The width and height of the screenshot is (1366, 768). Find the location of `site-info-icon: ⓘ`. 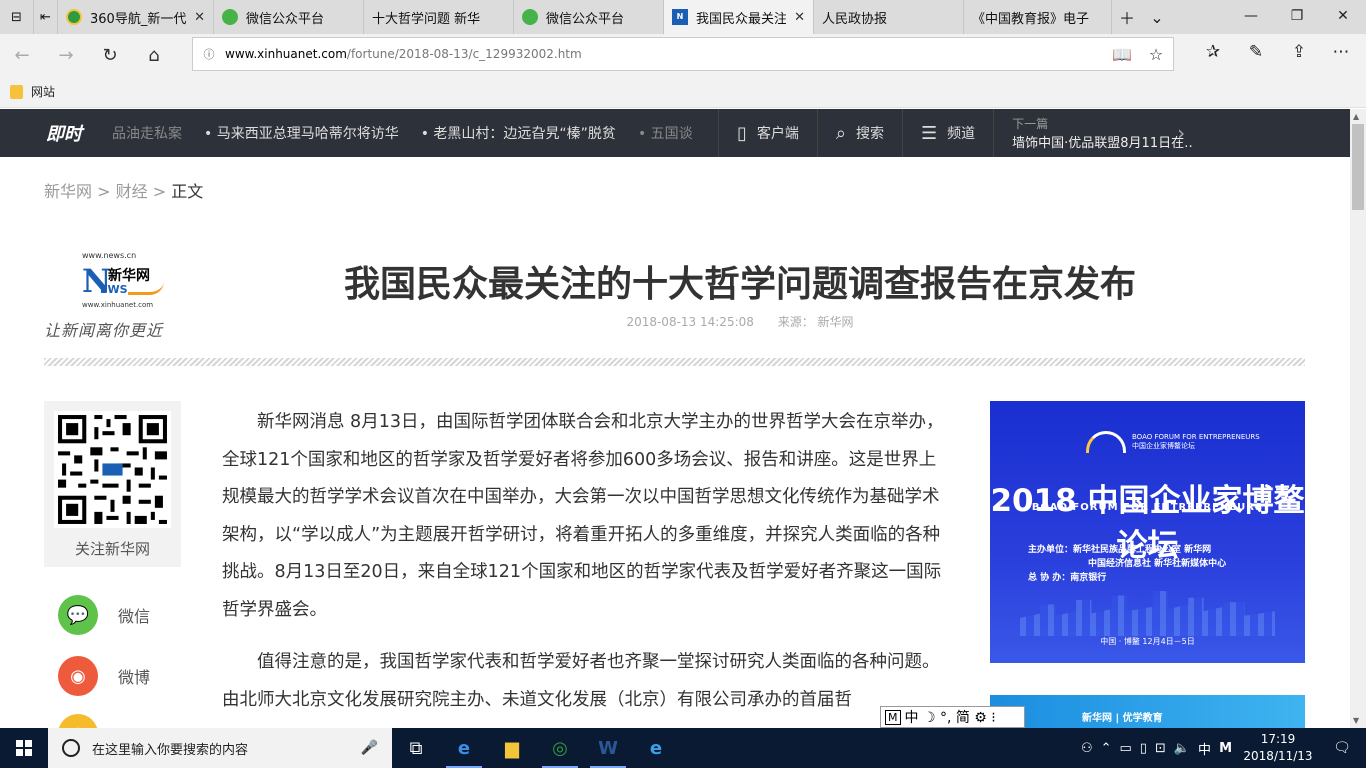

site-info-icon: ⓘ is located at coordinates (209, 54).